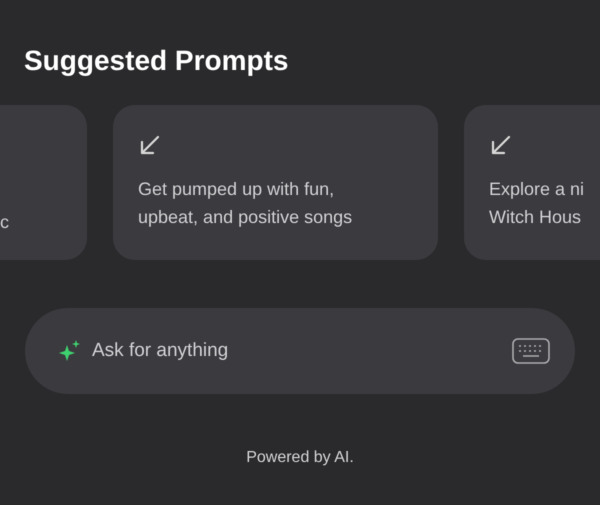  I want to click on keyboard-icon, so click(531, 351).